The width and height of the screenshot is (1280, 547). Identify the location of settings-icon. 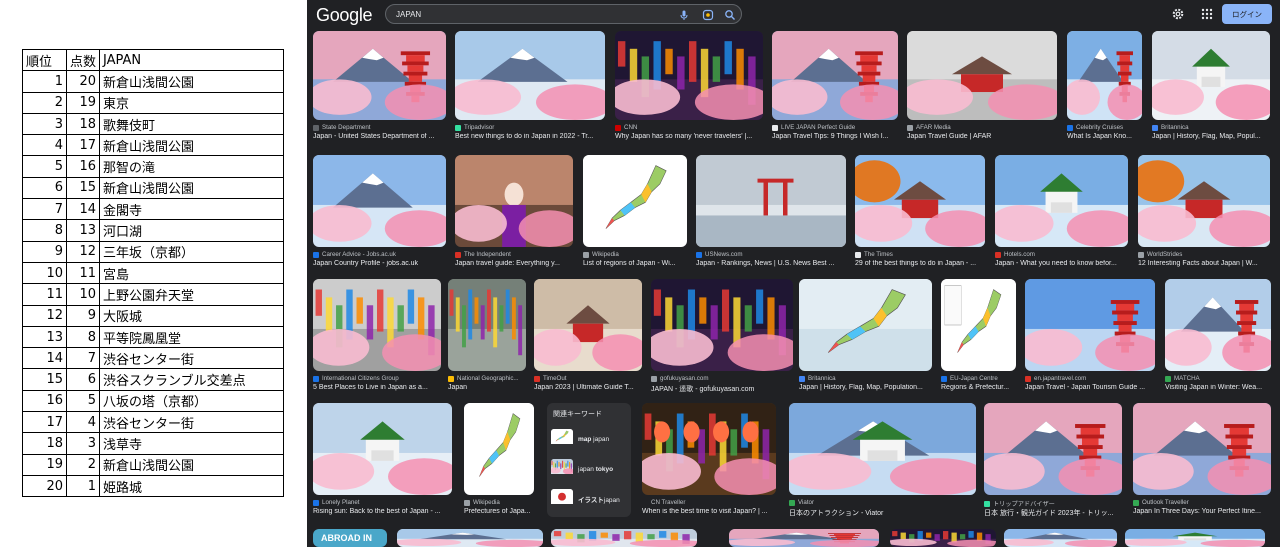
(1178, 14).